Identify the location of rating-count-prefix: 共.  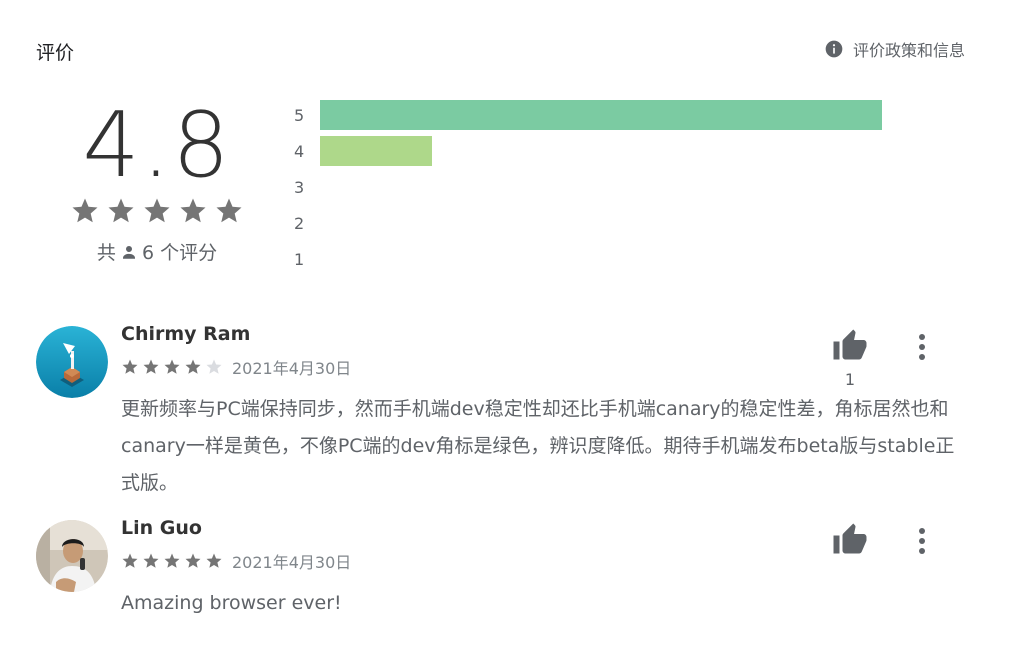
(106, 253).